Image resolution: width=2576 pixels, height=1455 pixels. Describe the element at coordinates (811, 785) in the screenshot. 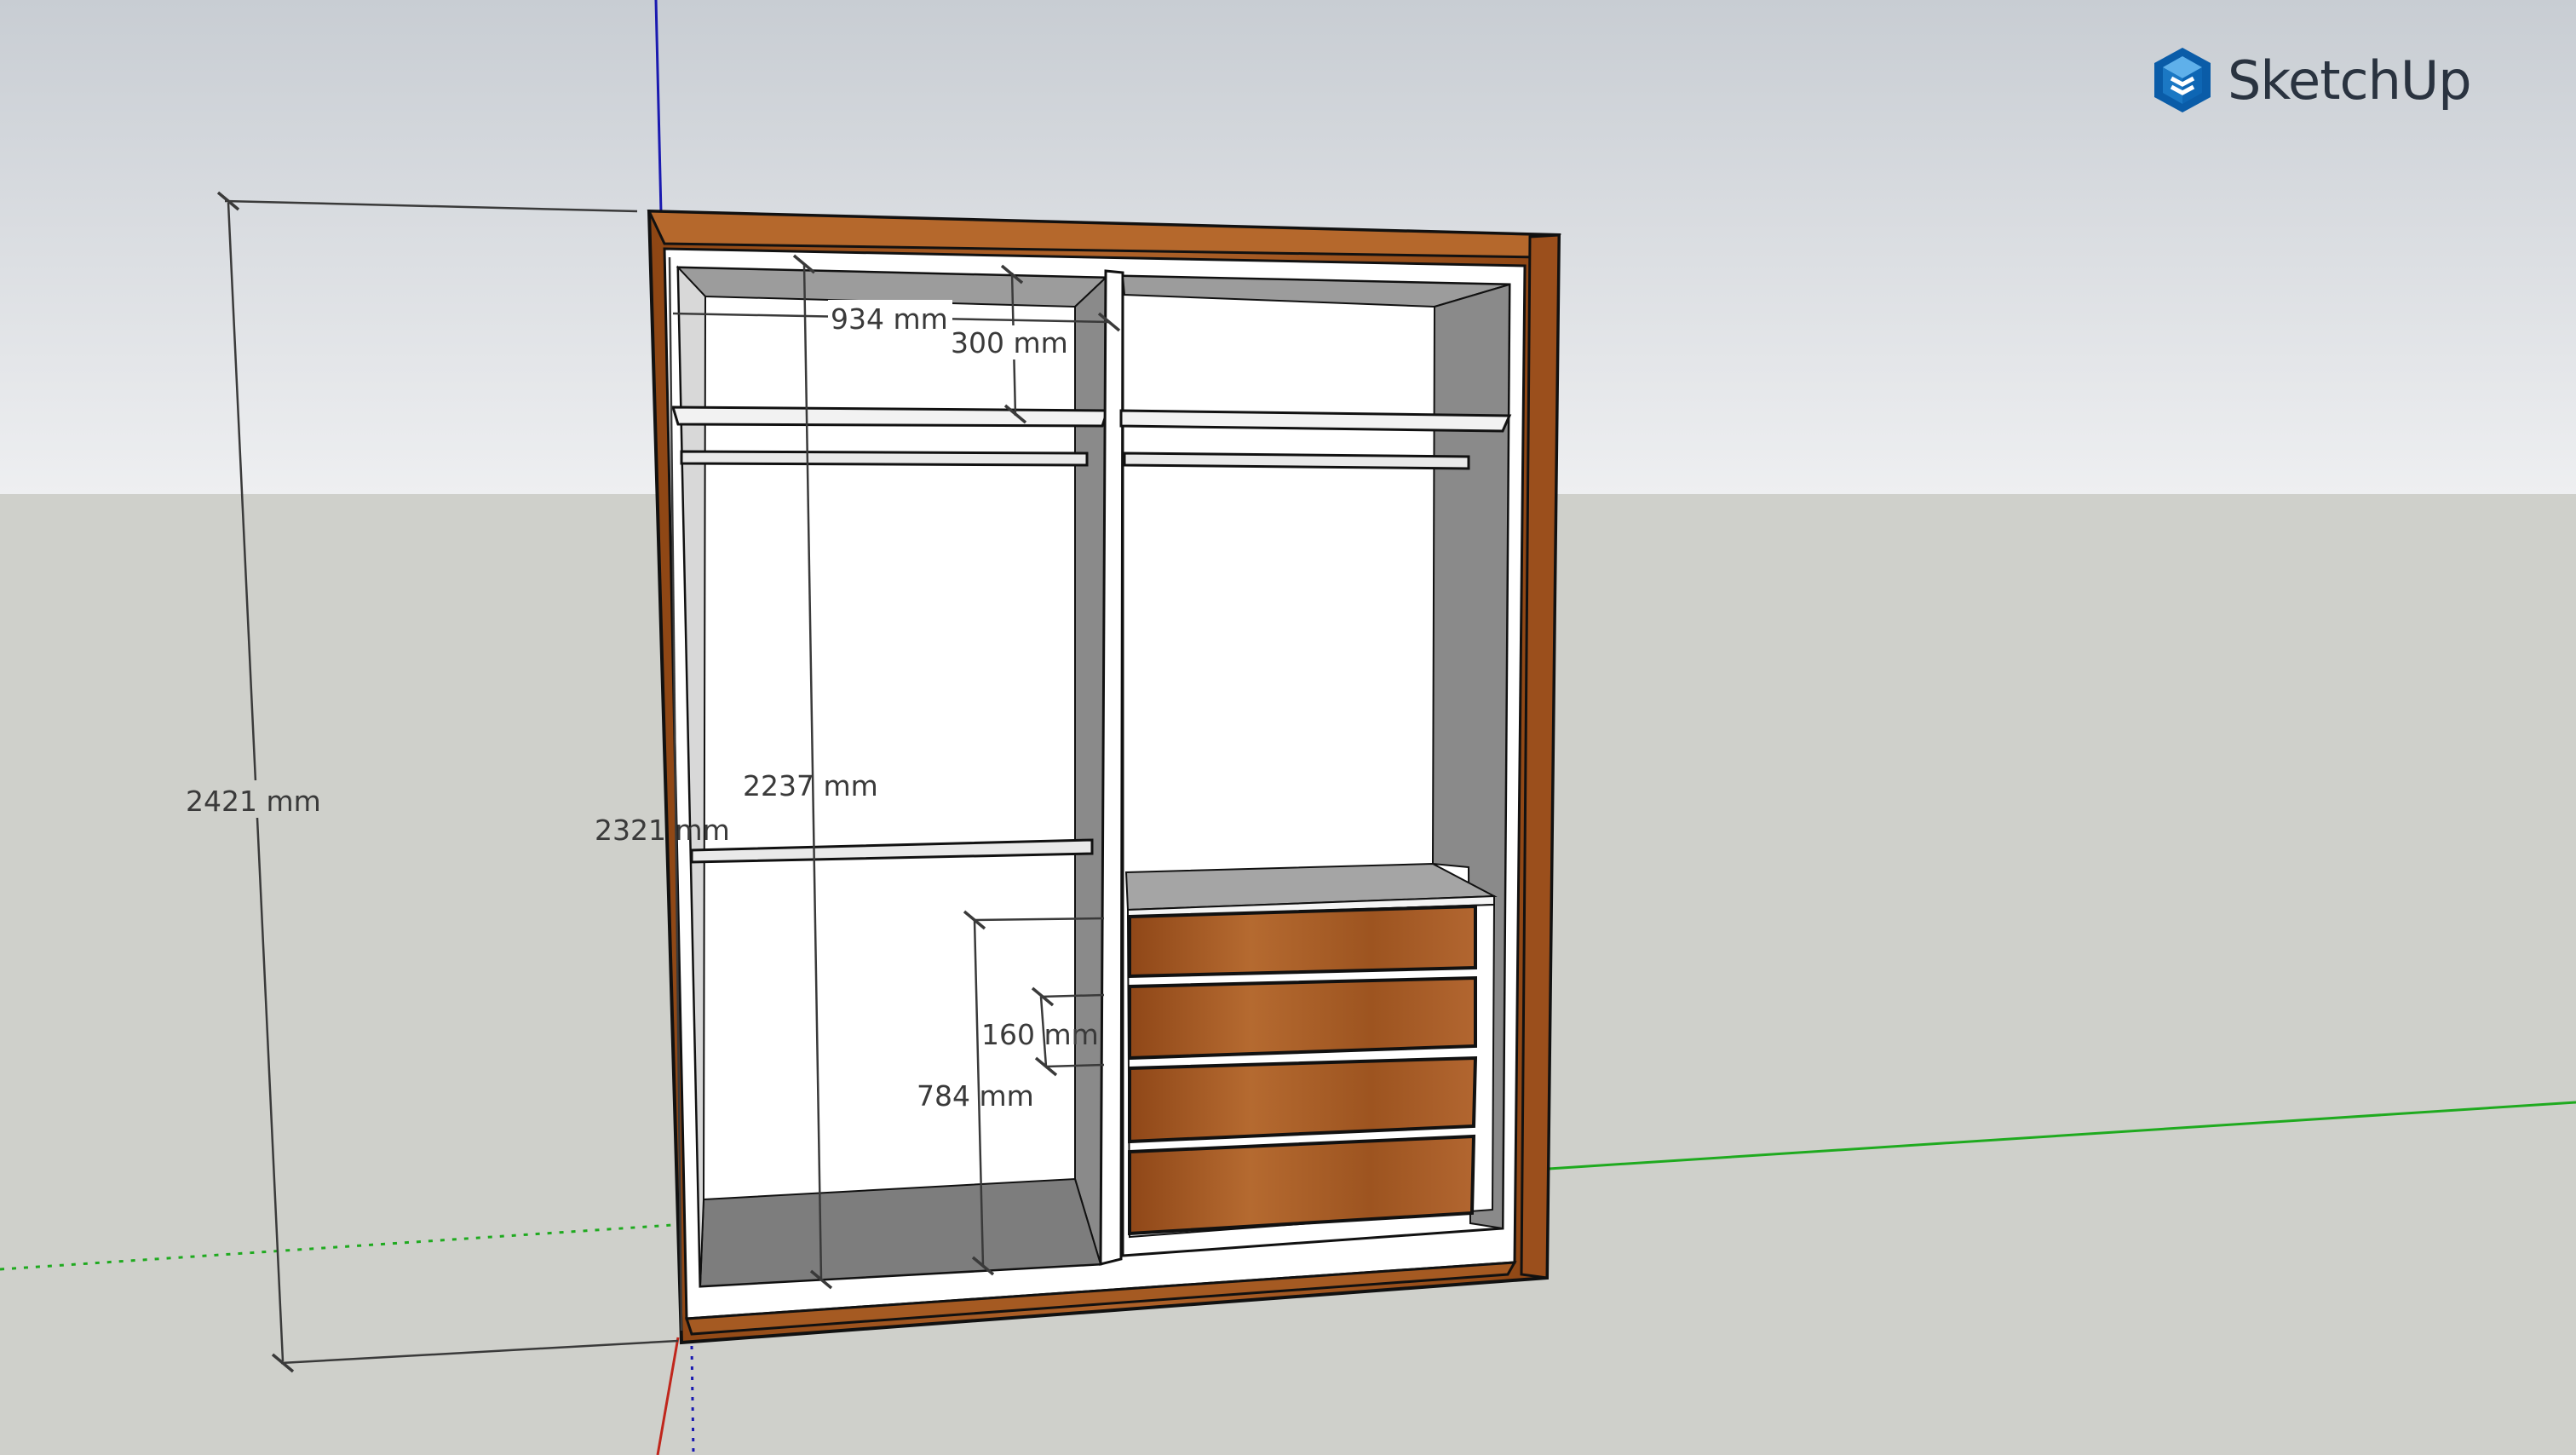

I see `dimension-label-compartment-height: 2237 mm` at that location.